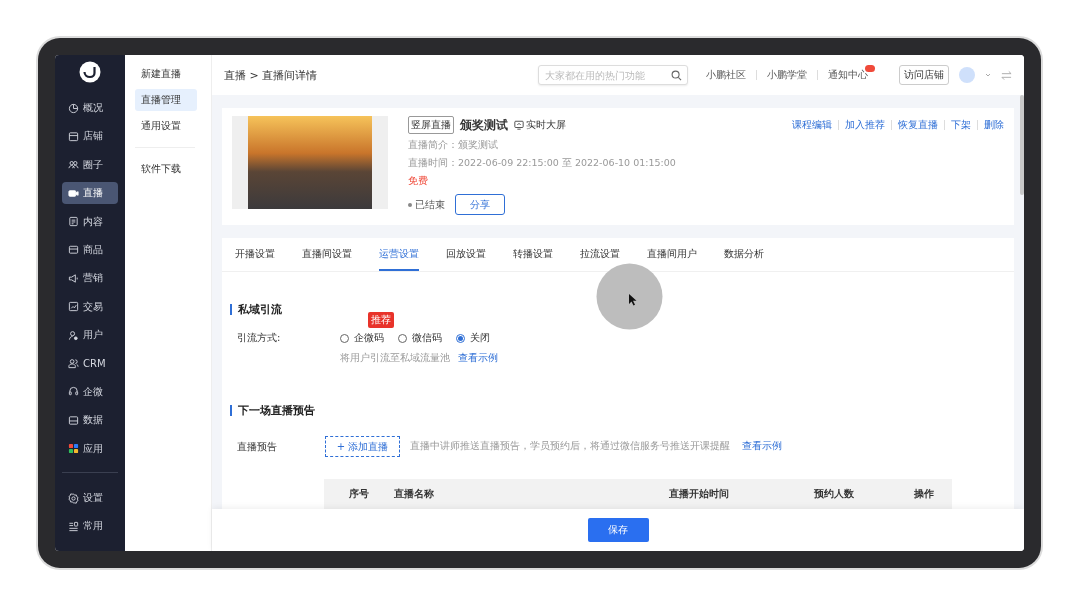  I want to click on column-header: 操作, so click(924, 494).